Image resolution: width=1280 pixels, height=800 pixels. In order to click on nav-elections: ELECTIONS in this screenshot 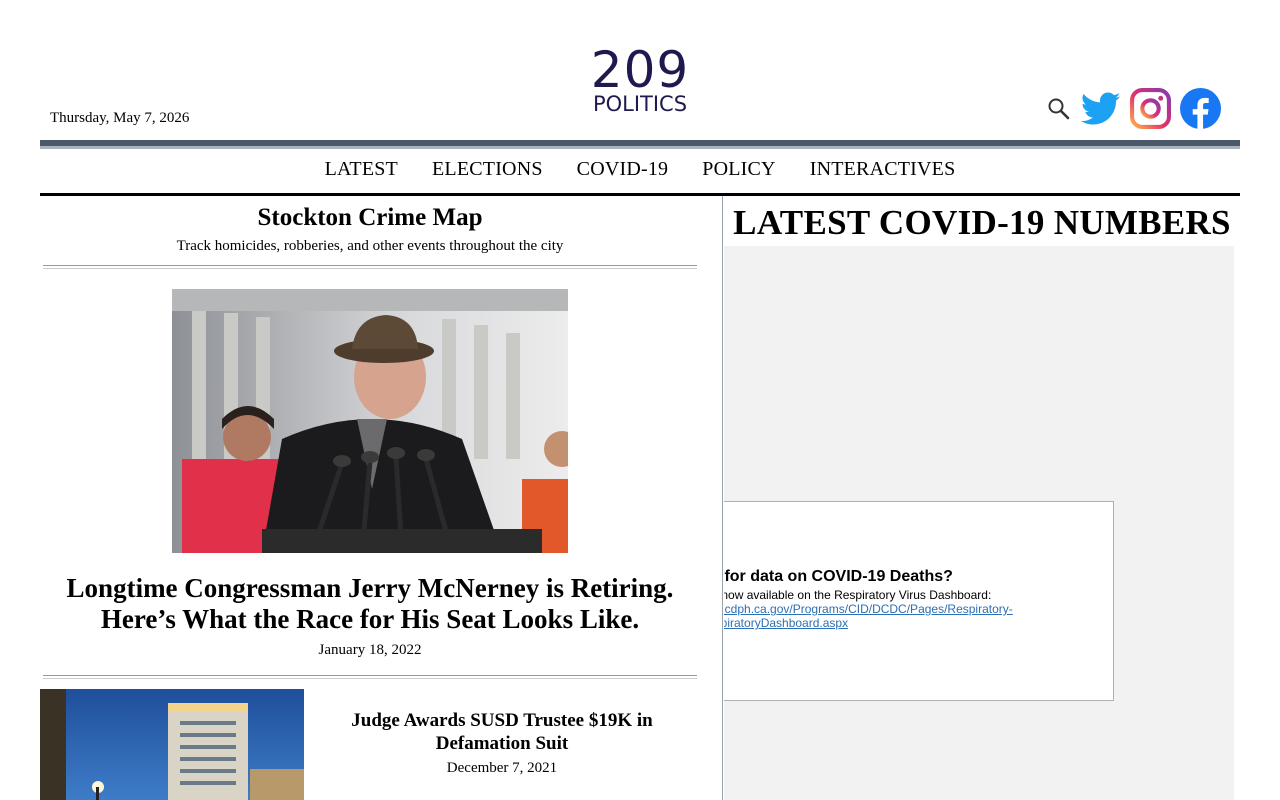, I will do `click(487, 169)`.